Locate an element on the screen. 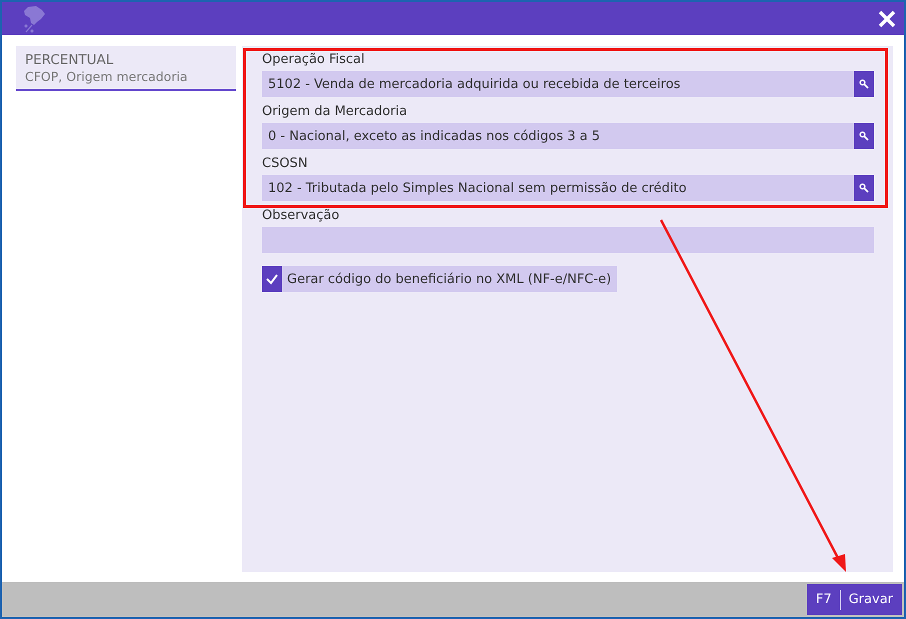 Image resolution: width=906 pixels, height=619 pixels. check-icon is located at coordinates (272, 279).